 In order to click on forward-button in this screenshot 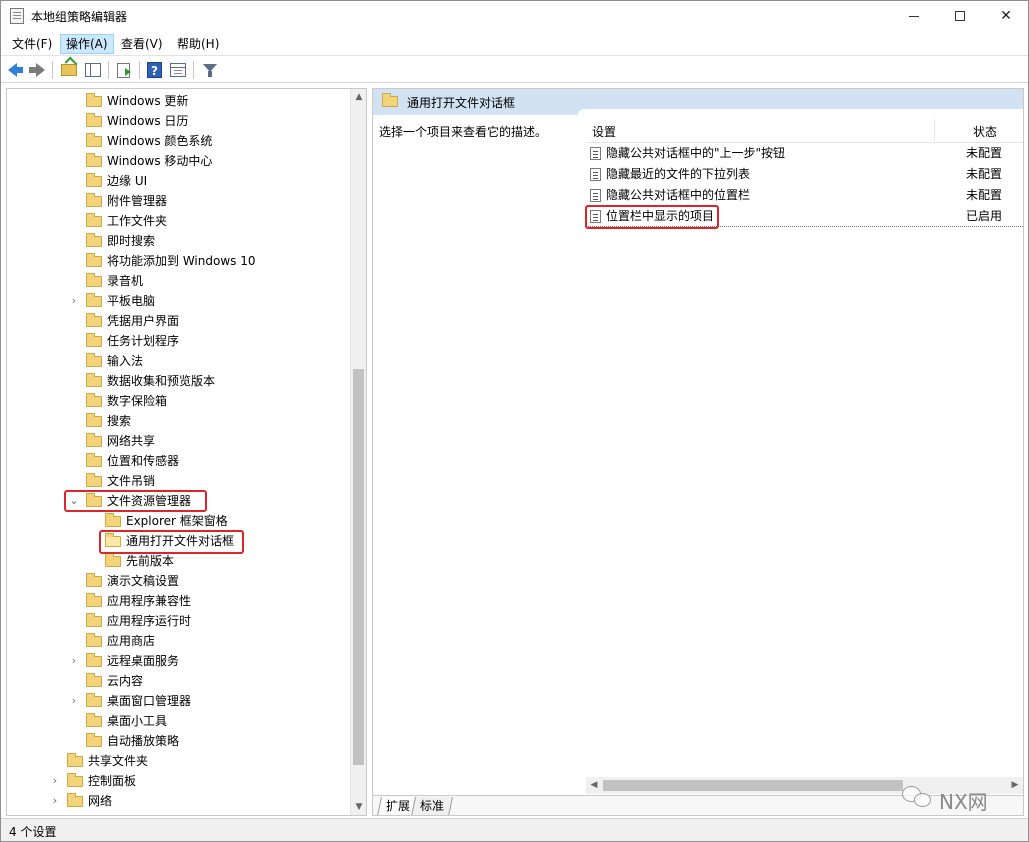, I will do `click(37, 70)`.